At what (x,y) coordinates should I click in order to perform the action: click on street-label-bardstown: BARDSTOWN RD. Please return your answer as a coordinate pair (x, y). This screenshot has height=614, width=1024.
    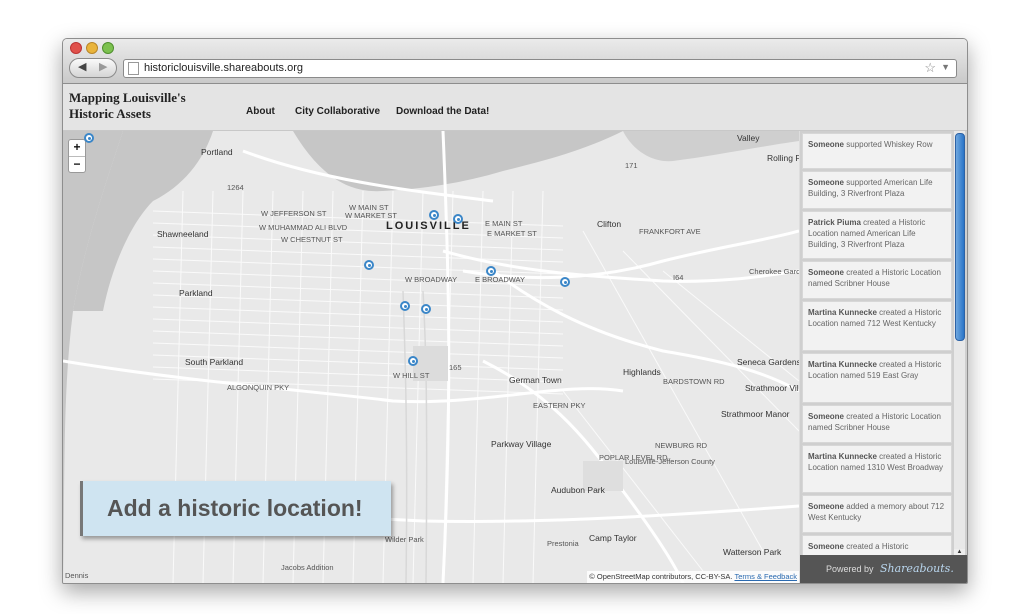
    Looking at the image, I should click on (694, 381).